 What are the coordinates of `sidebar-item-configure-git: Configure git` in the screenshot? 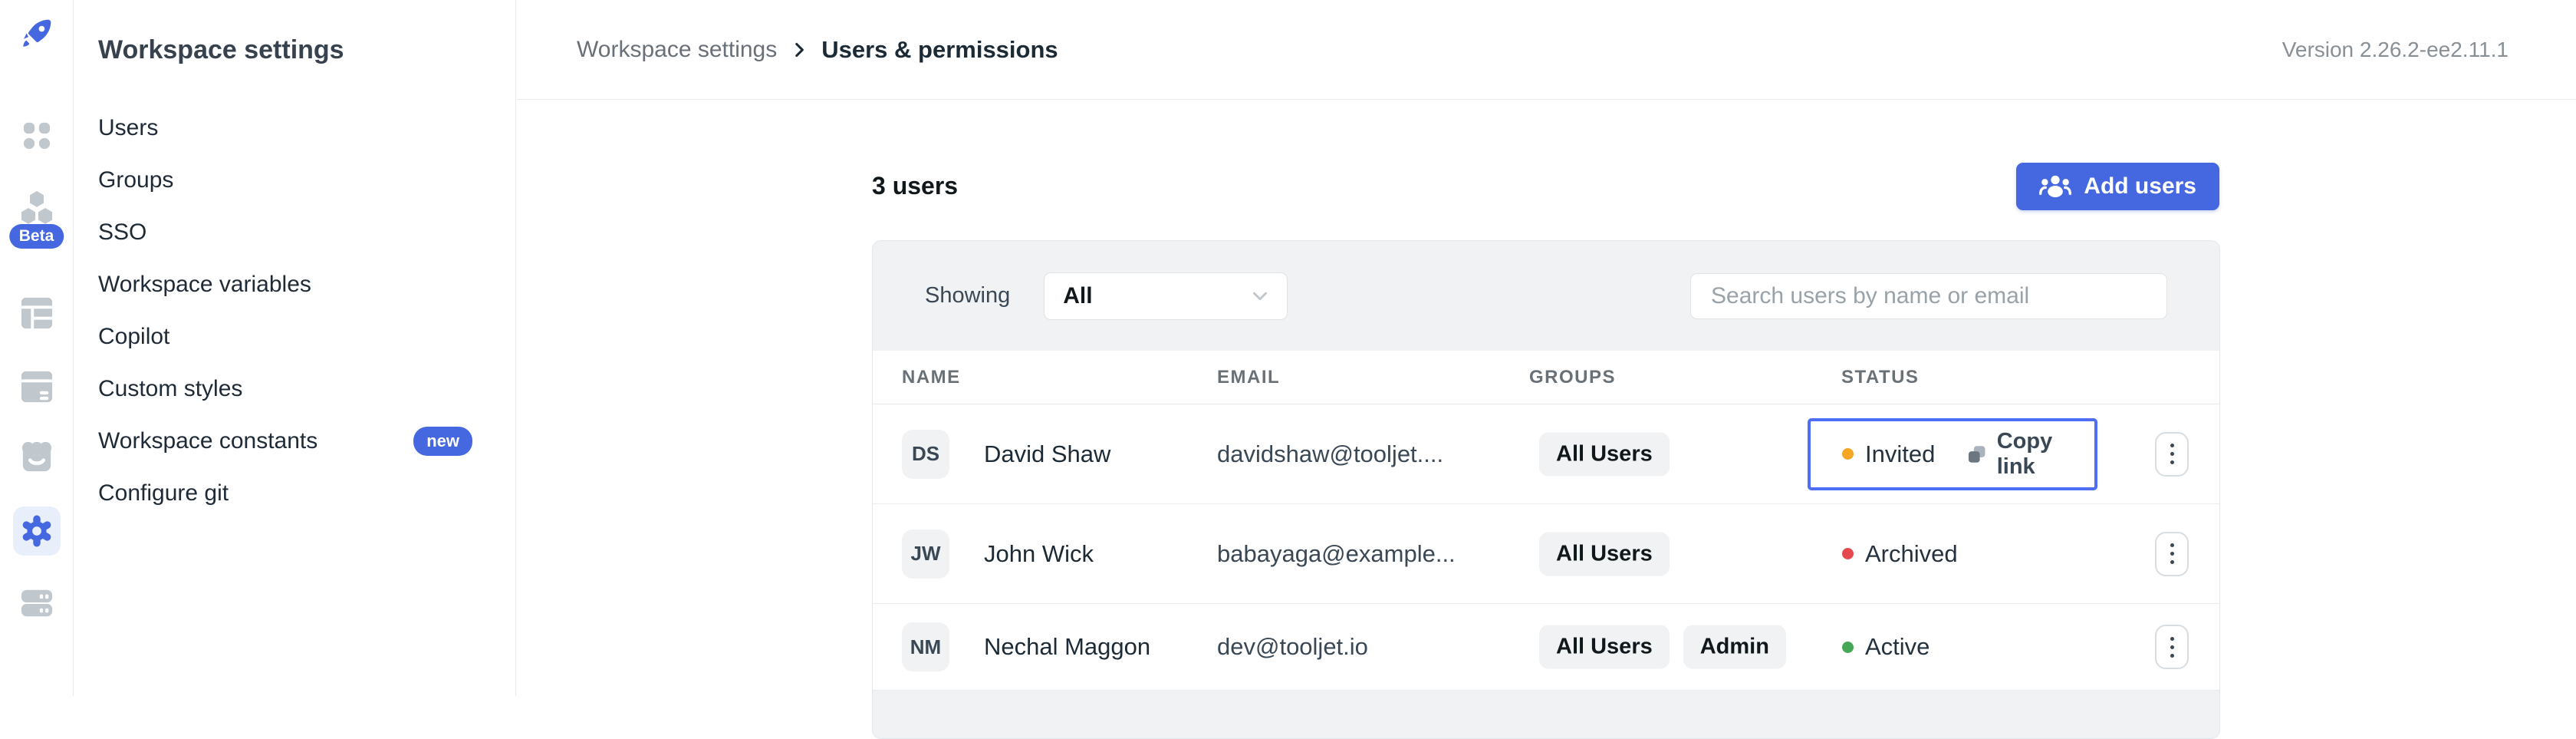 It's located at (294, 493).